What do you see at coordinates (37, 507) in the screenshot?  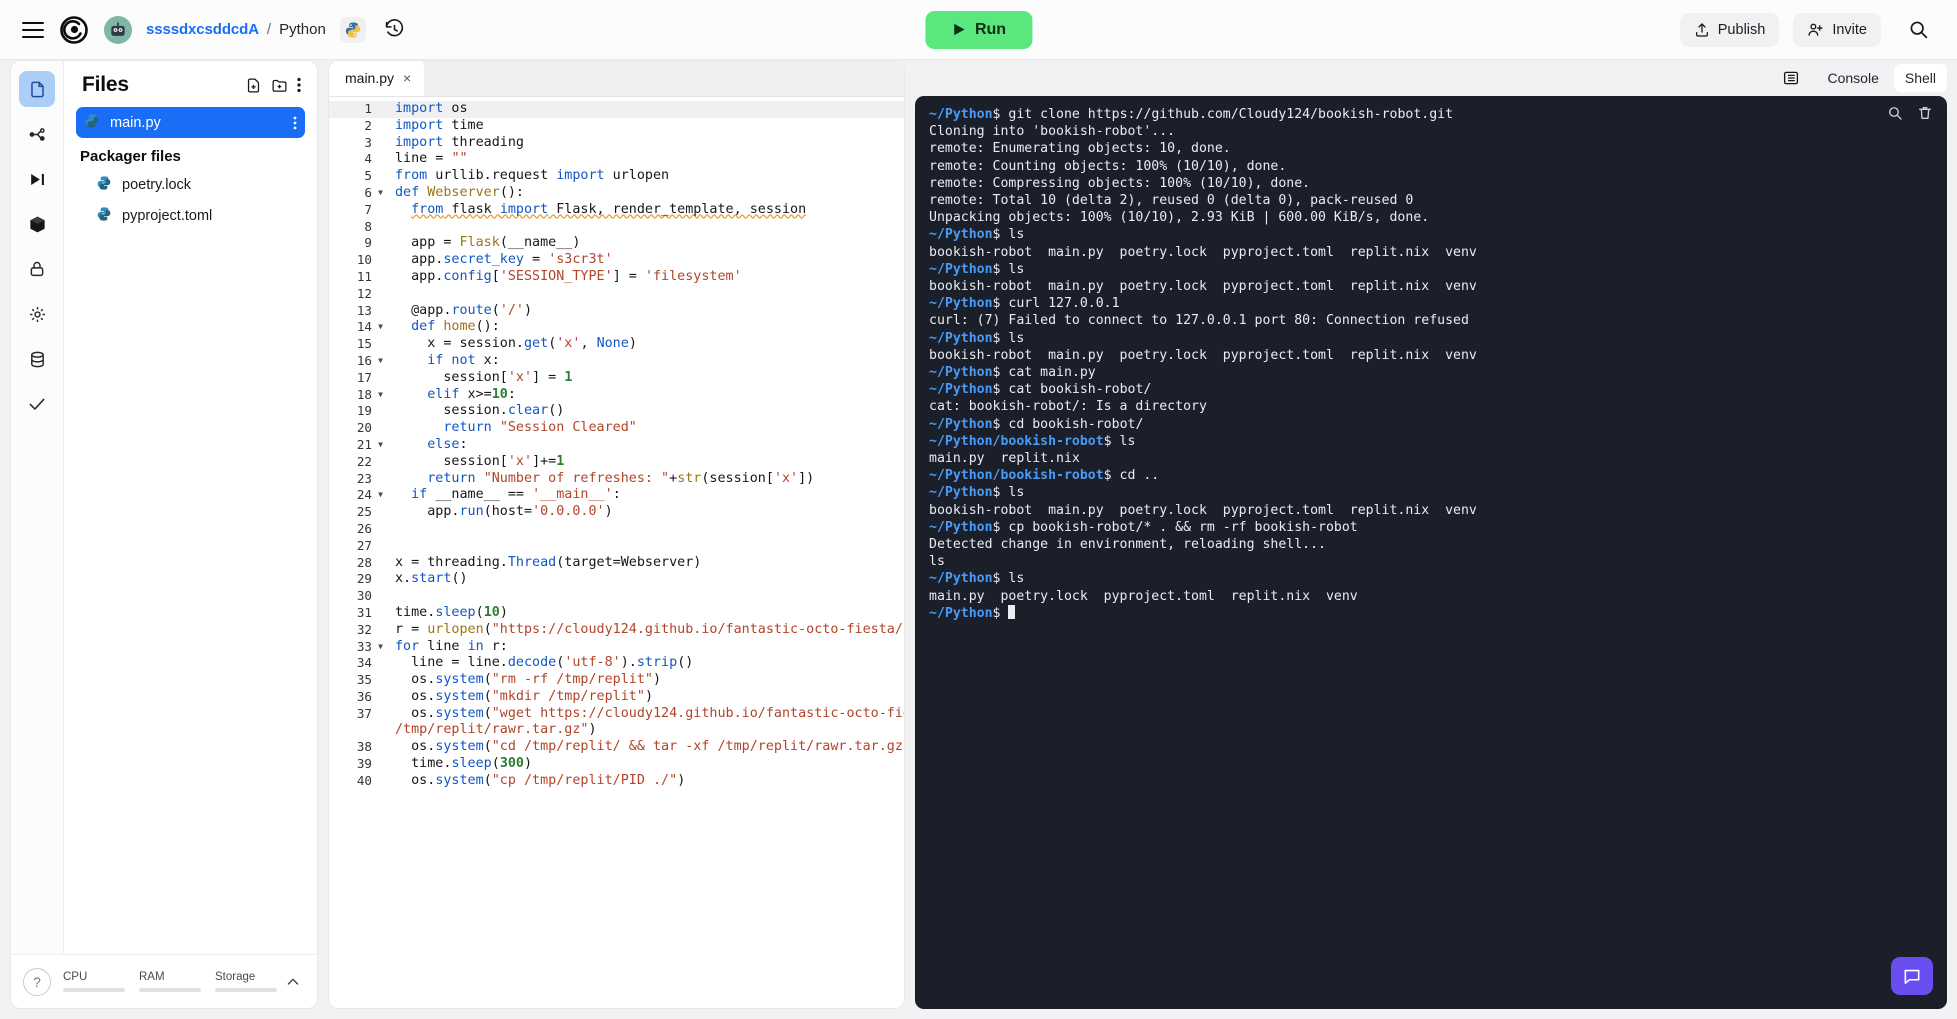 I see `icon-sidebar-rail` at bounding box center [37, 507].